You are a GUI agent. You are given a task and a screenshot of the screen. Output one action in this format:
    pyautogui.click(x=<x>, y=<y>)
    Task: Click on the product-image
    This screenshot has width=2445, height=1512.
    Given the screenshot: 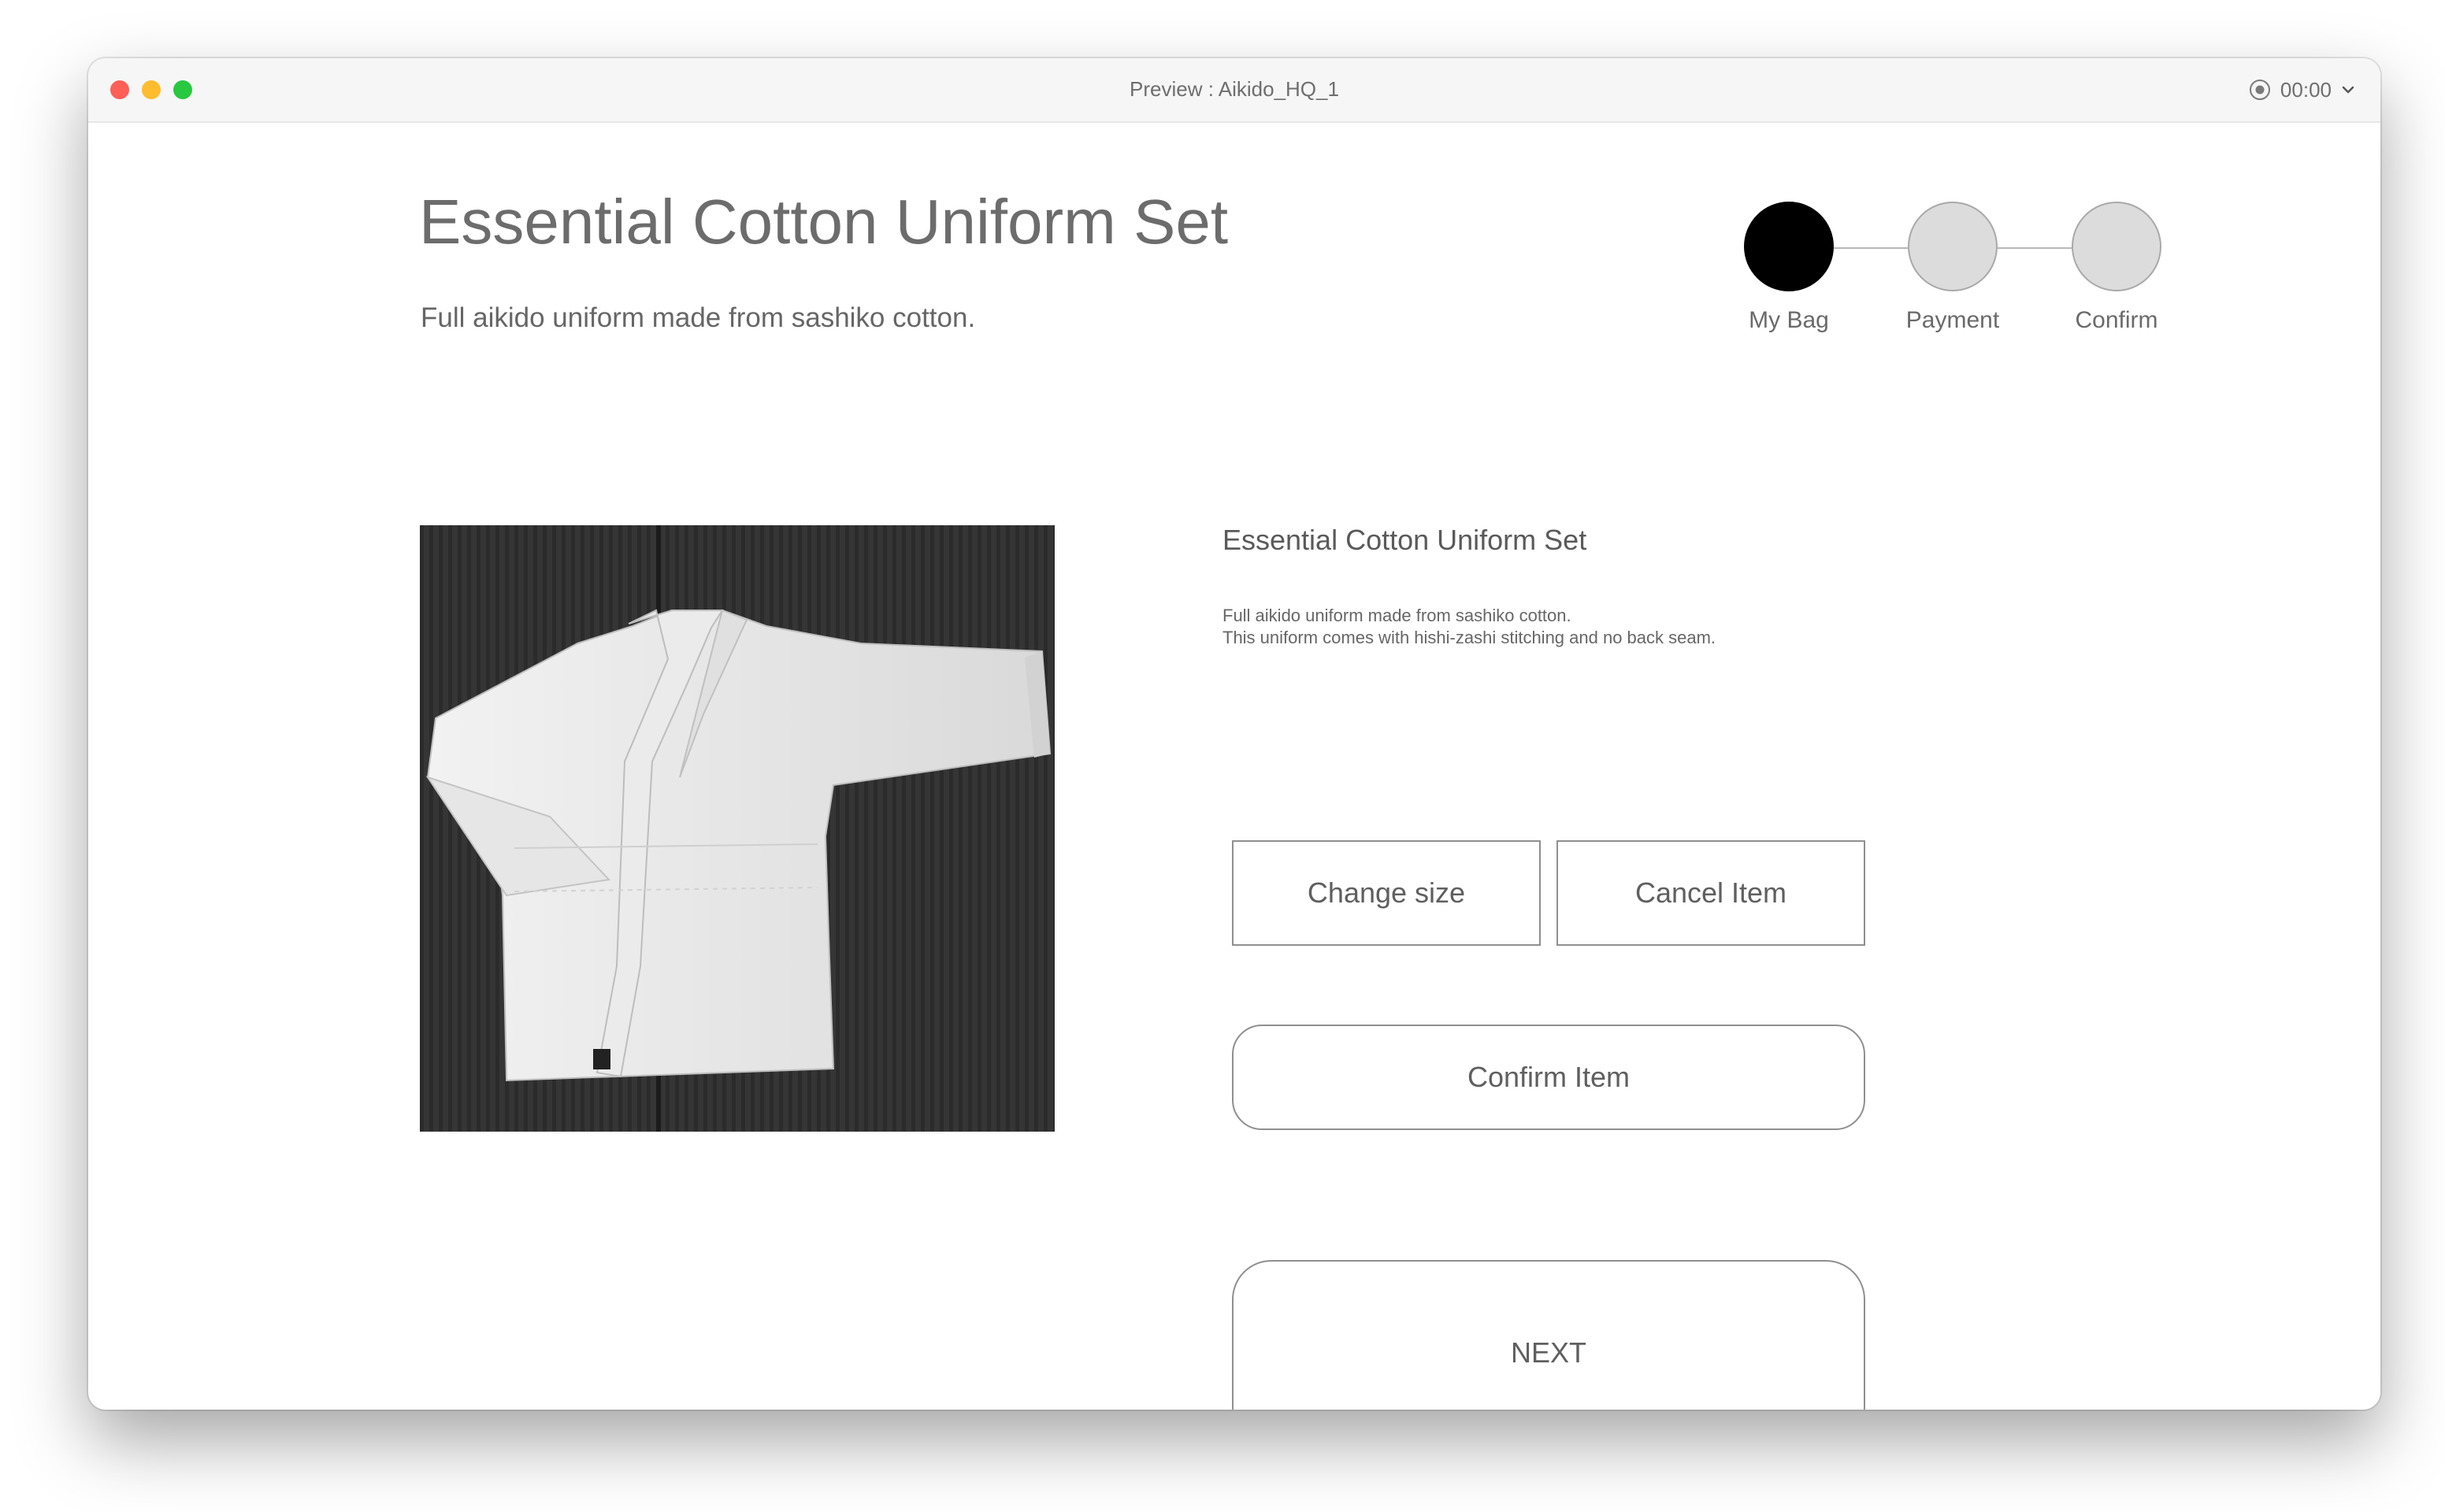 What is the action you would take?
    pyautogui.click(x=737, y=828)
    